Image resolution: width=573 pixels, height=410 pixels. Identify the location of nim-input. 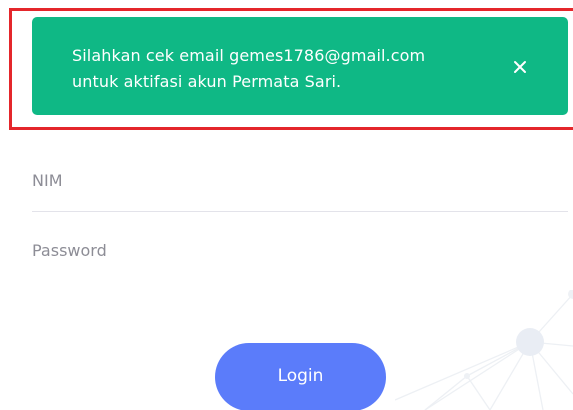
(300, 180).